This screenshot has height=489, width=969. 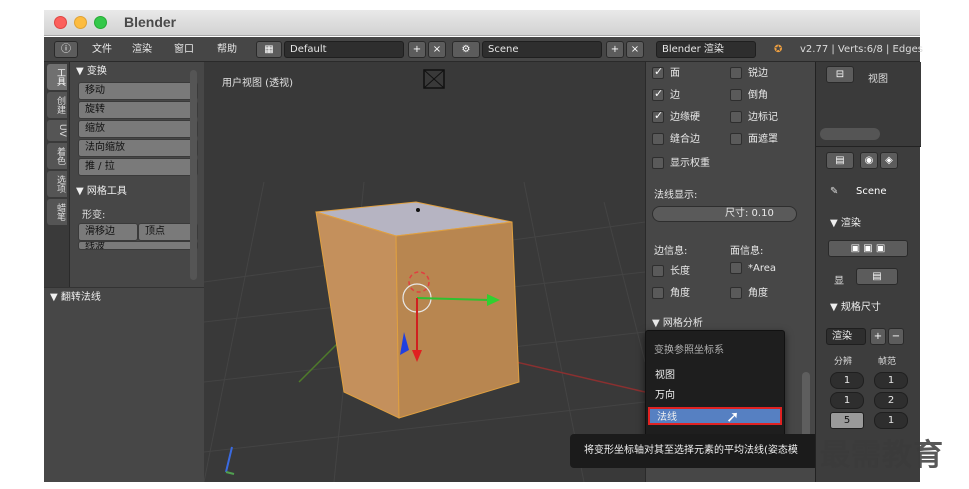 What do you see at coordinates (850, 134) in the screenshot?
I see `outliner-scrollbar` at bounding box center [850, 134].